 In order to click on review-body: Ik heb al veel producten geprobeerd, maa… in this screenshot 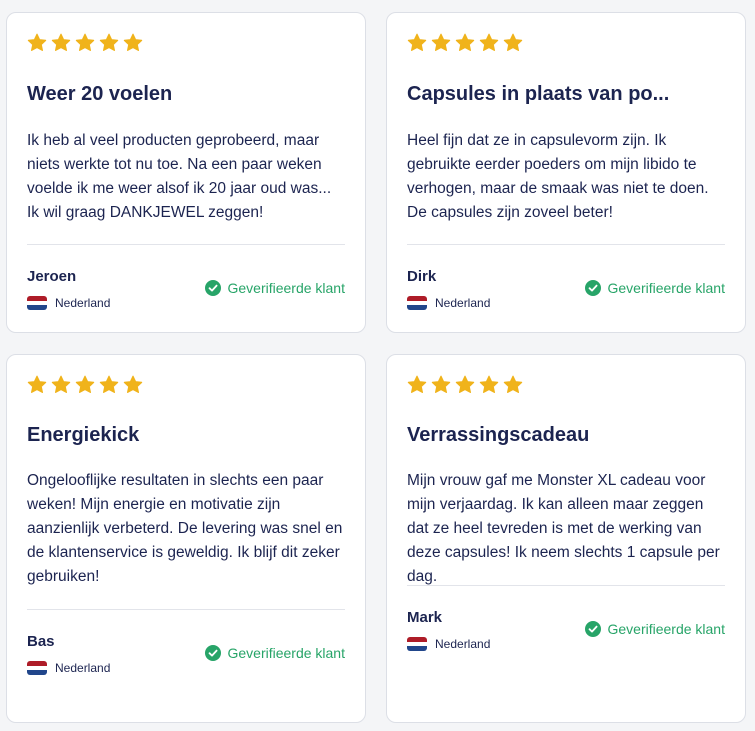, I will do `click(179, 176)`.